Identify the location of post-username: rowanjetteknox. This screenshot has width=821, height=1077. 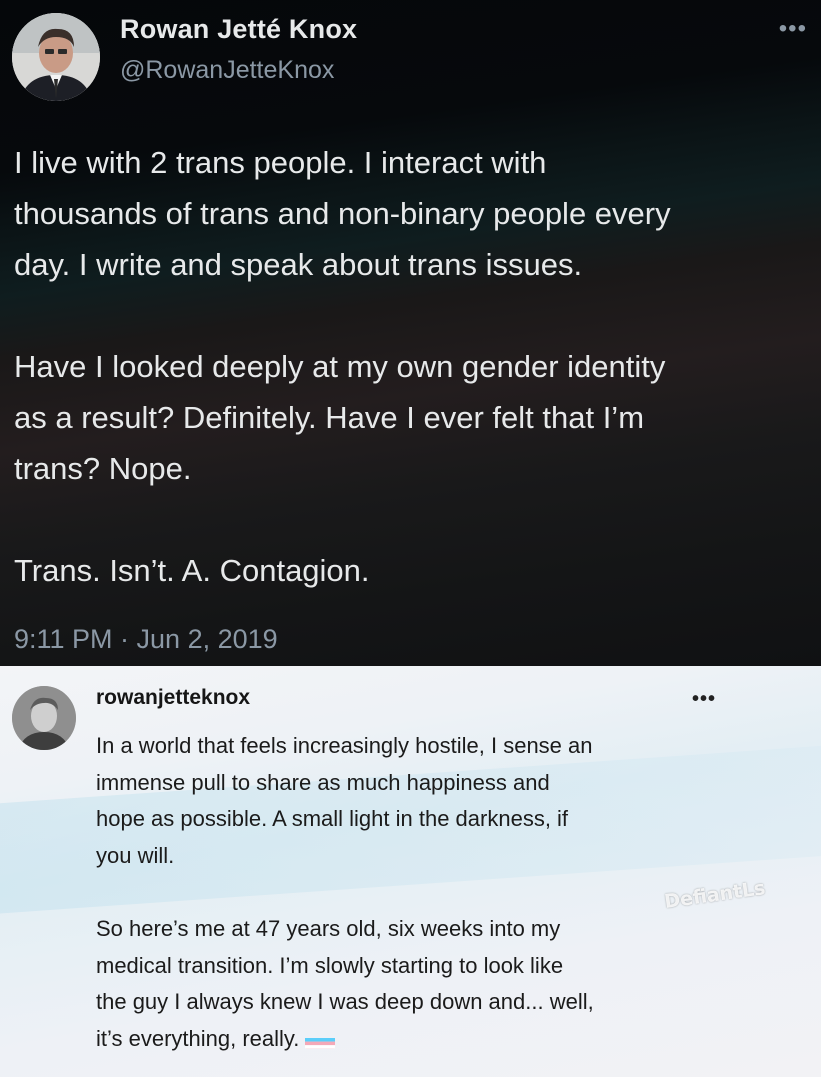
(173, 698).